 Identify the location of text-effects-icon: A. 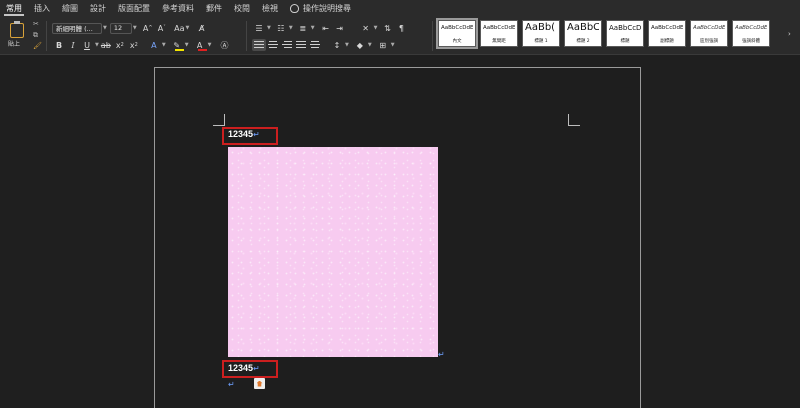
(154, 45).